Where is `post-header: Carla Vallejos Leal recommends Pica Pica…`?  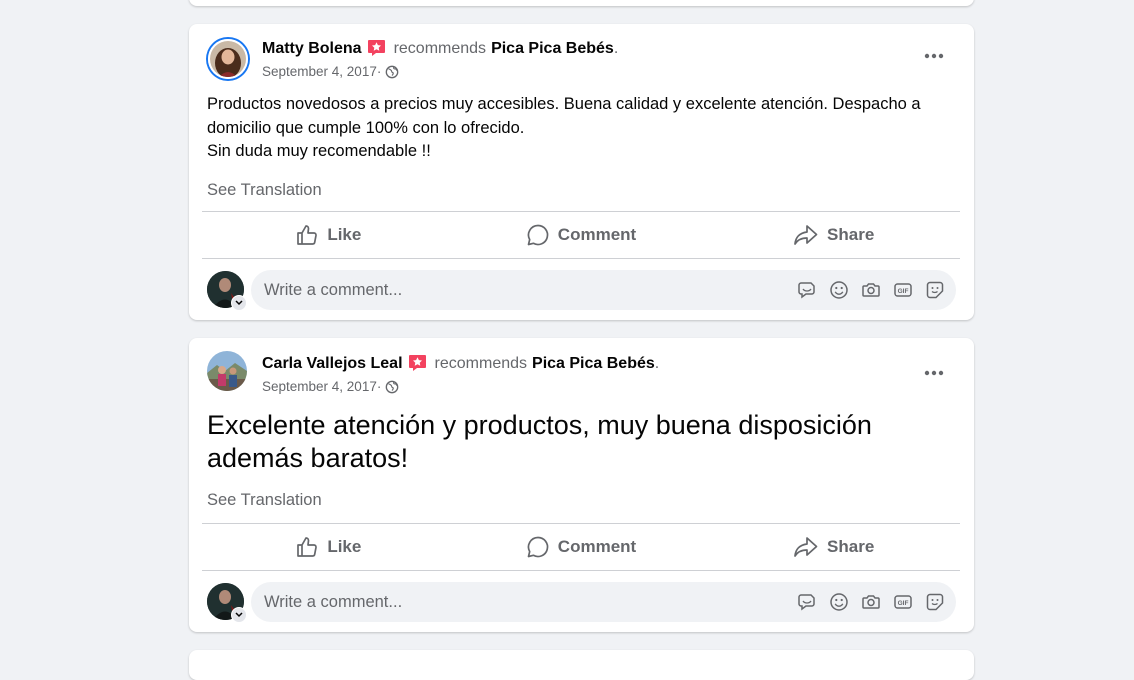
post-header: Carla Vallejos Leal recommends Pica Pica… is located at coordinates (581, 370).